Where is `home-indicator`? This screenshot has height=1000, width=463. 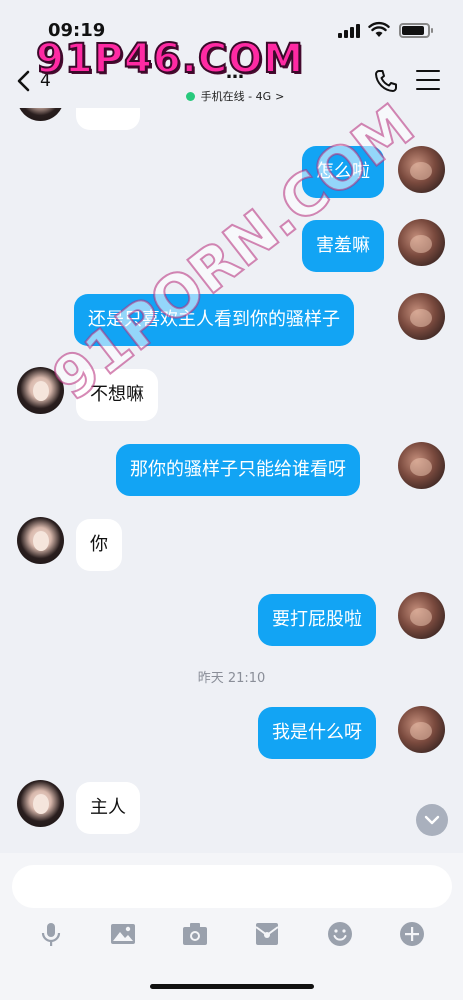 home-indicator is located at coordinates (232, 986).